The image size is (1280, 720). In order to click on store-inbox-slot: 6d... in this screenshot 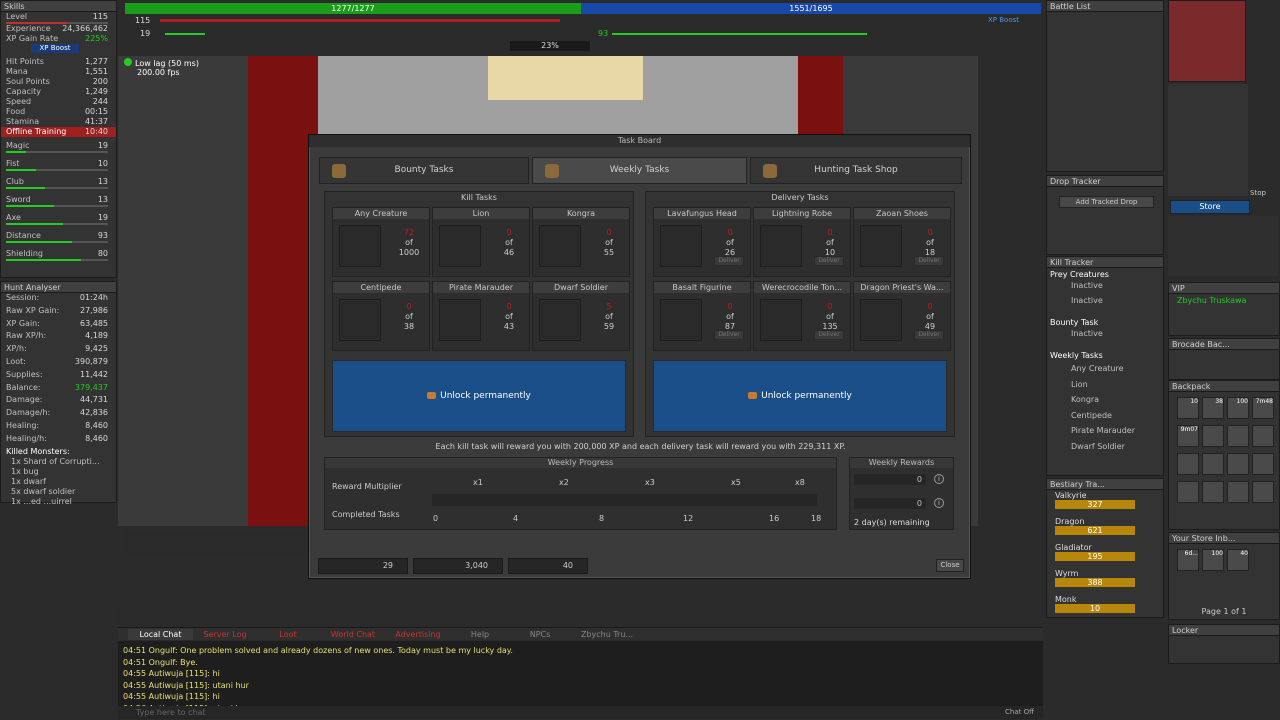, I will do `click(1188, 560)`.